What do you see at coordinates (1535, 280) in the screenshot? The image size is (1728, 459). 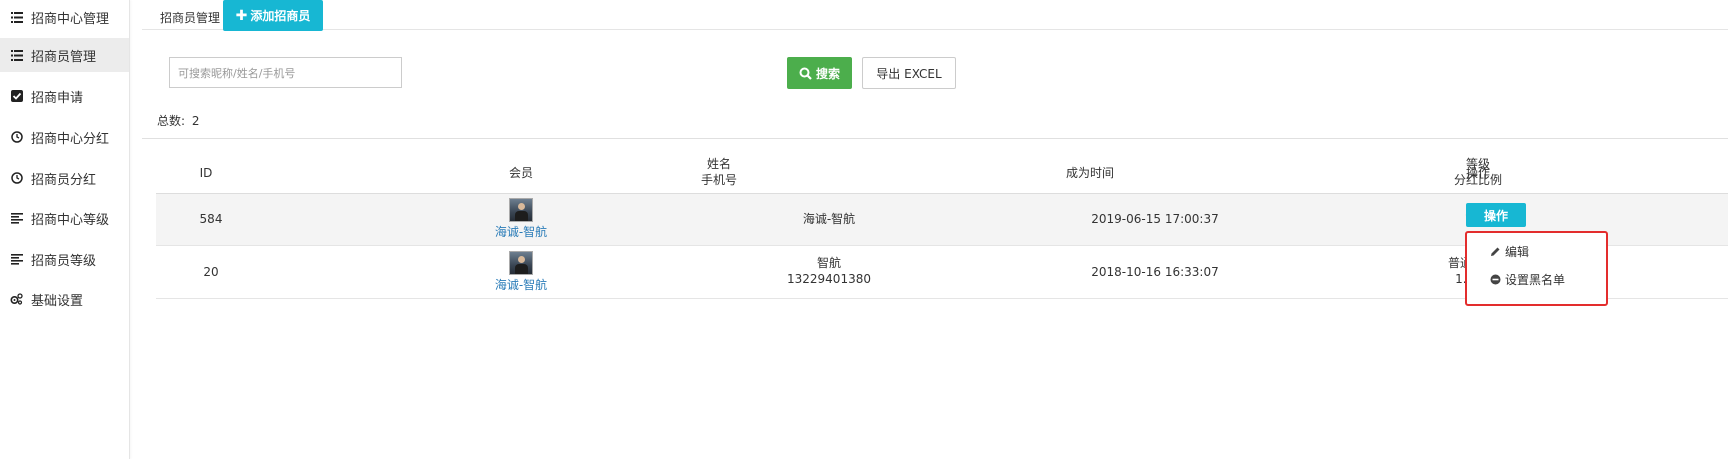 I see `dropdown-item-label: 设置黑名单` at bounding box center [1535, 280].